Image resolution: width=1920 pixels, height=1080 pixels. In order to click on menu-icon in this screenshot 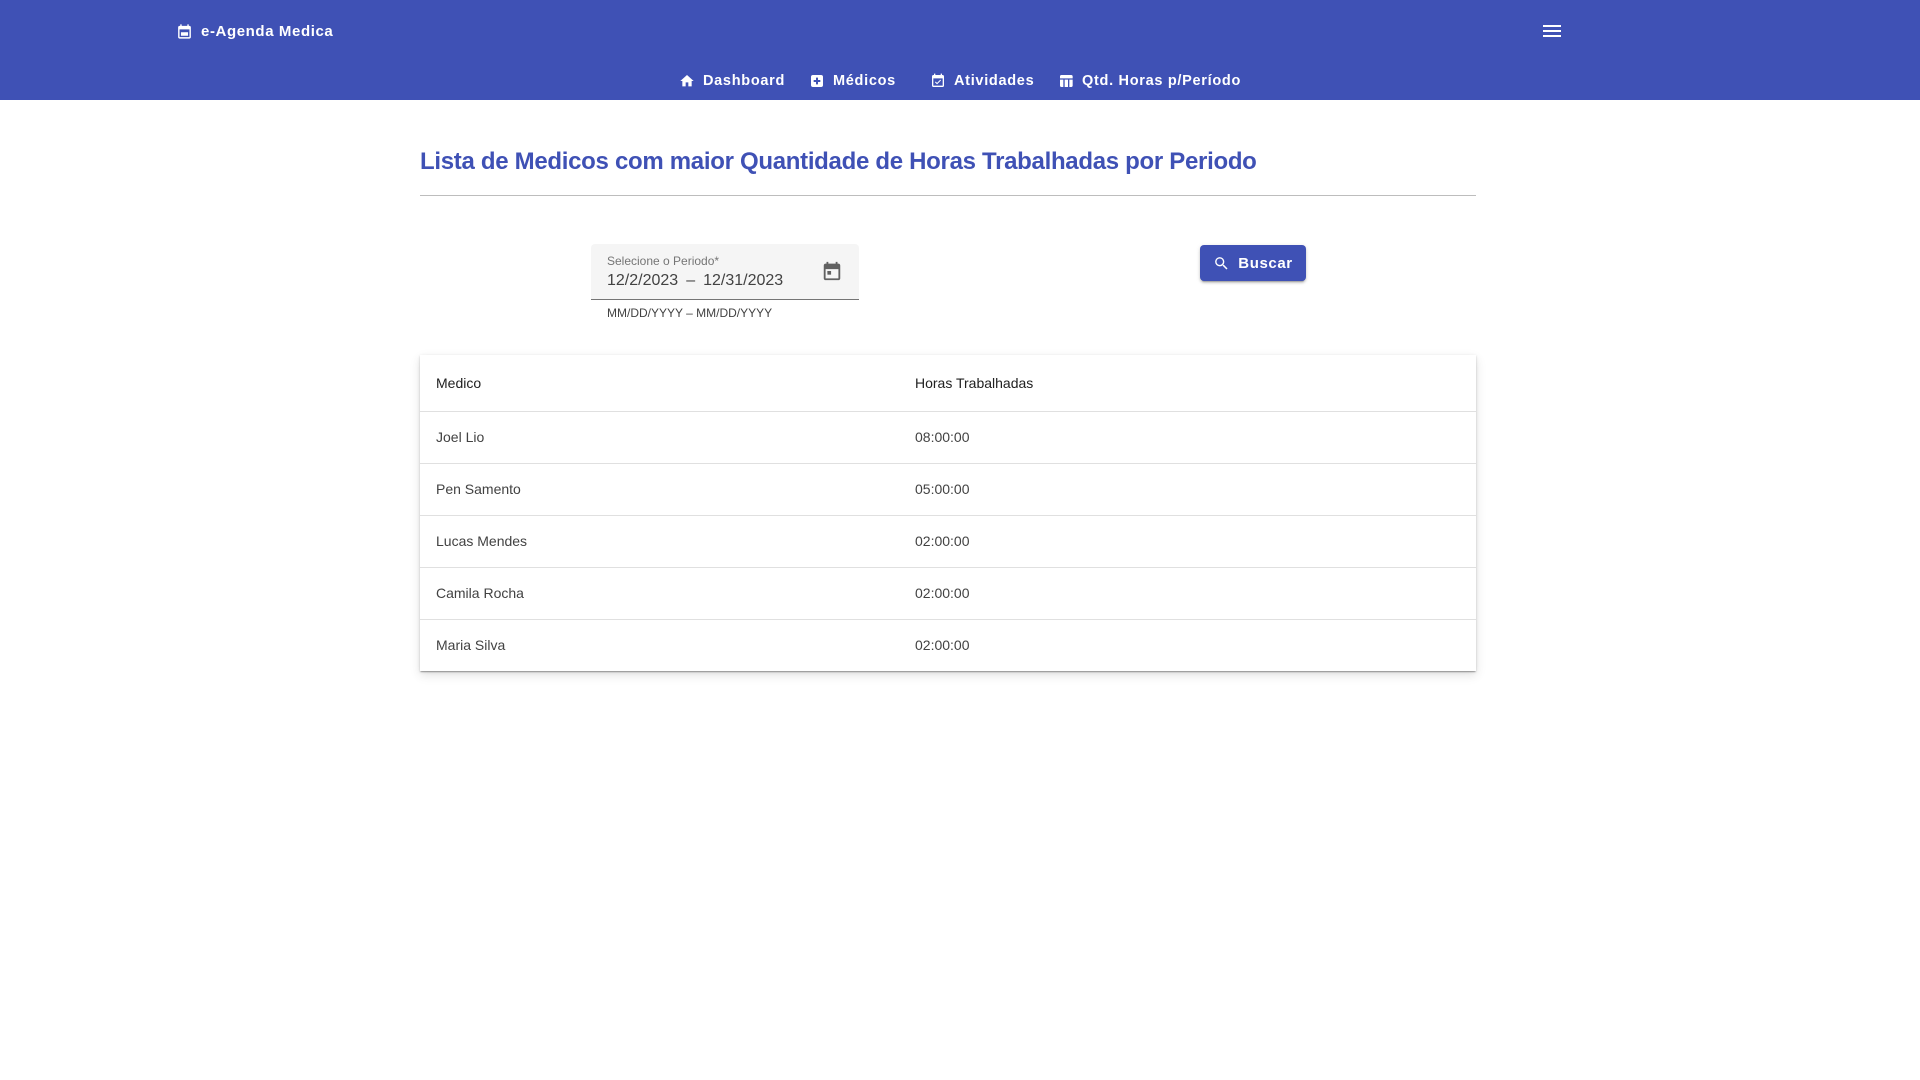, I will do `click(1552, 31)`.